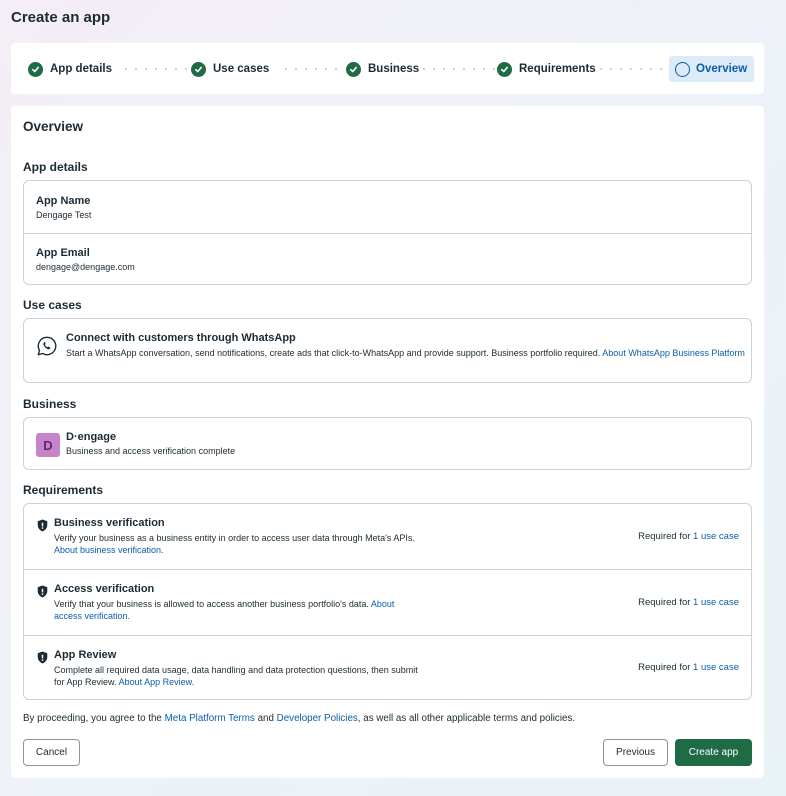 The image size is (786, 796). Describe the element at coordinates (682, 69) in the screenshot. I see `current-step-circle-icon` at that location.